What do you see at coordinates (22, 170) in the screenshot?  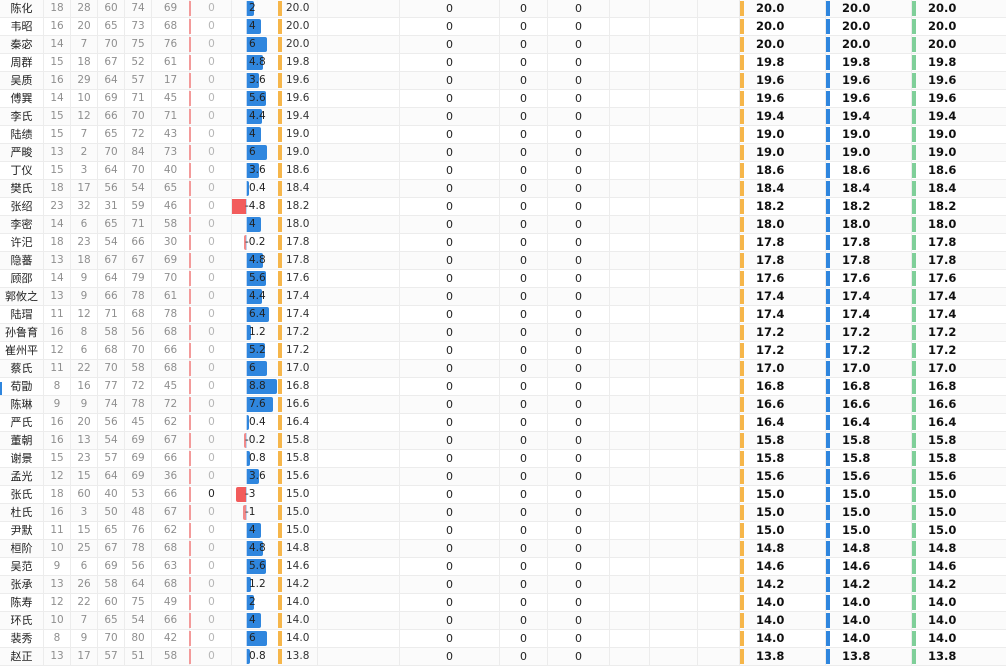 I see `name-cell: 丁仪` at bounding box center [22, 170].